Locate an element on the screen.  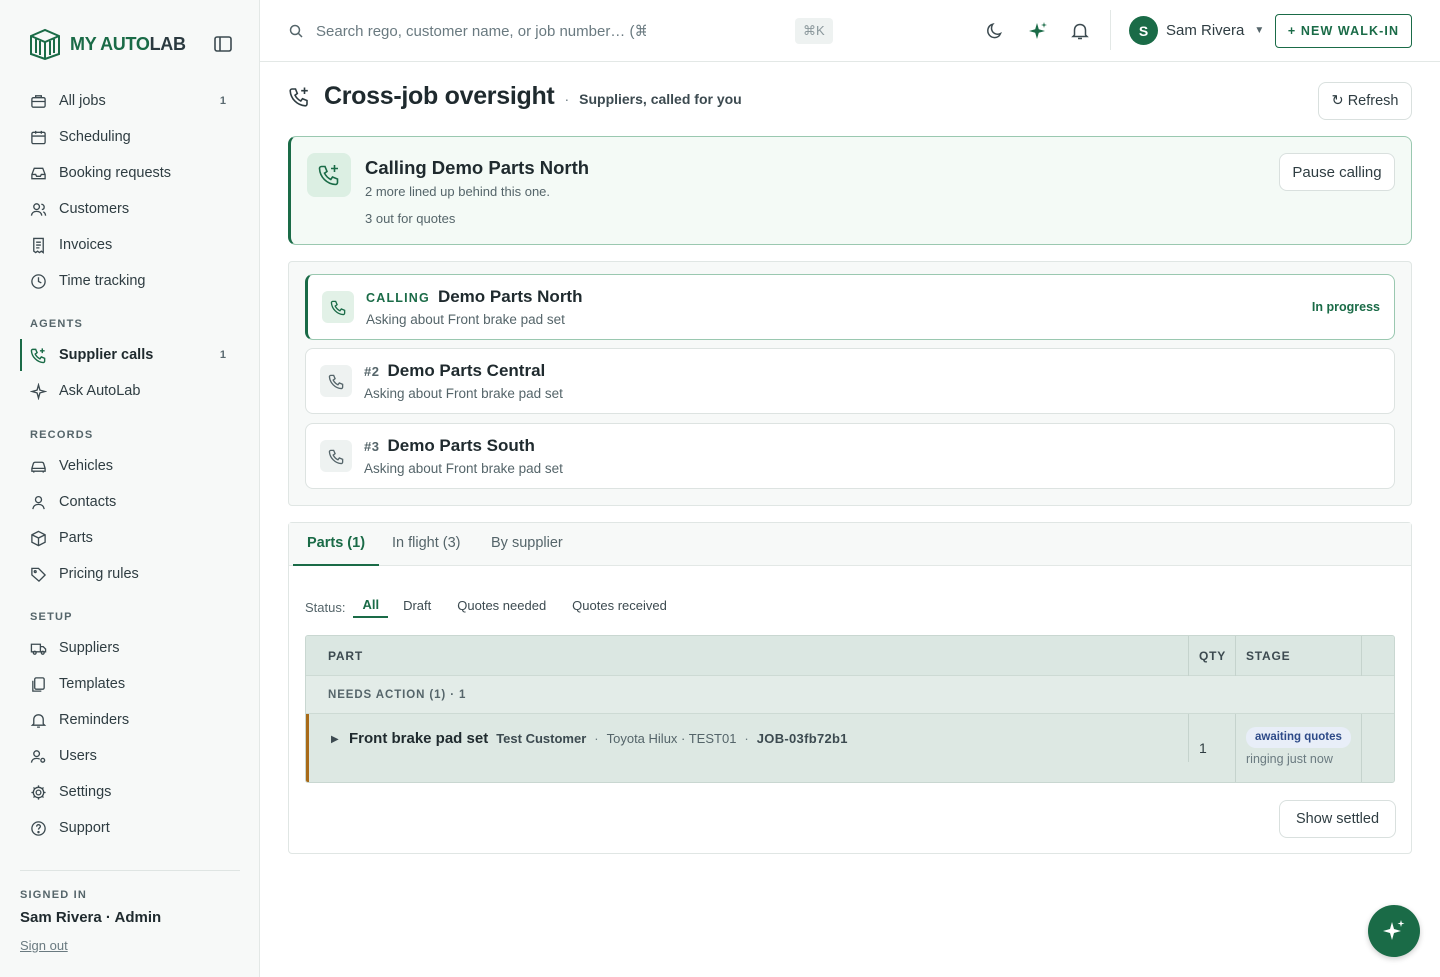
column-header-part: PART is located at coordinates (345, 656).